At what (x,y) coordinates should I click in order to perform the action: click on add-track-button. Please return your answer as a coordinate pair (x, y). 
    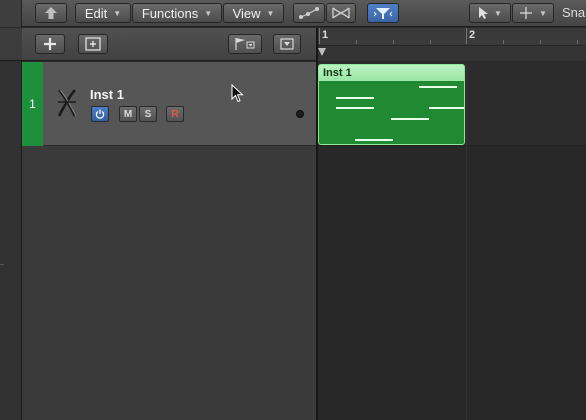
    Looking at the image, I should click on (50, 44).